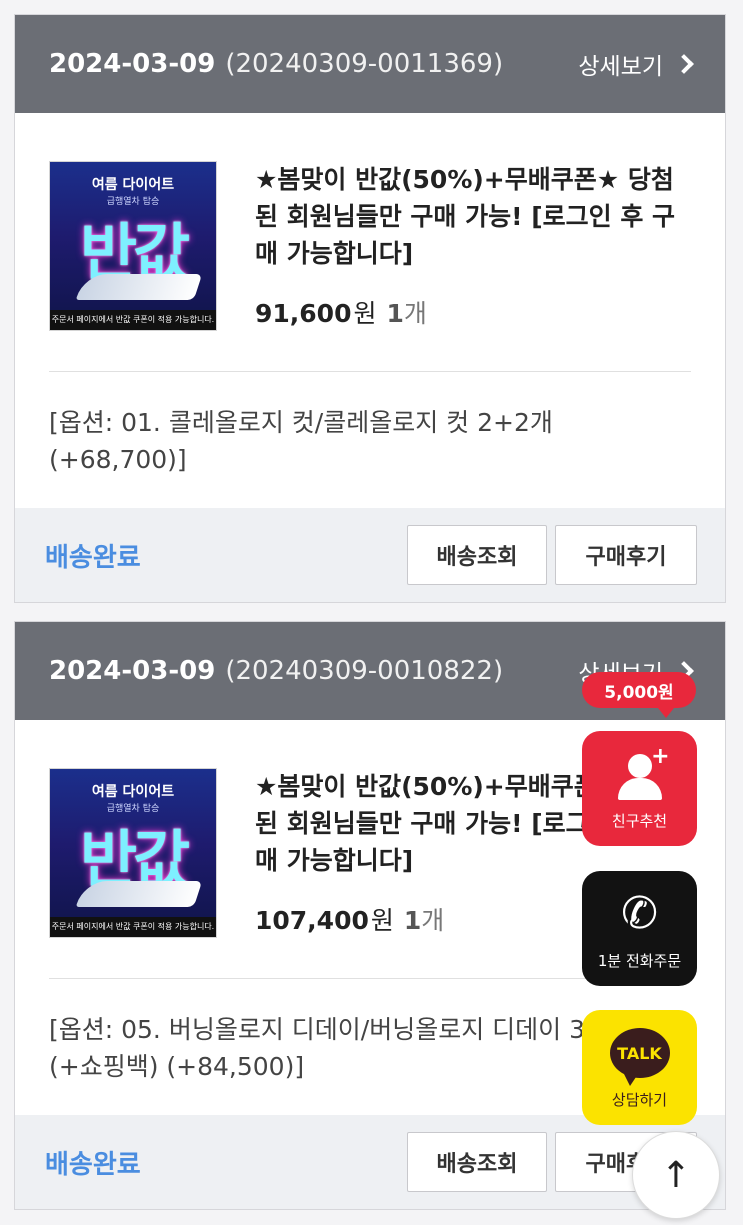 This screenshot has height=1225, width=743. I want to click on phone-order-button: ✆ 1분 전화주문, so click(639, 928).